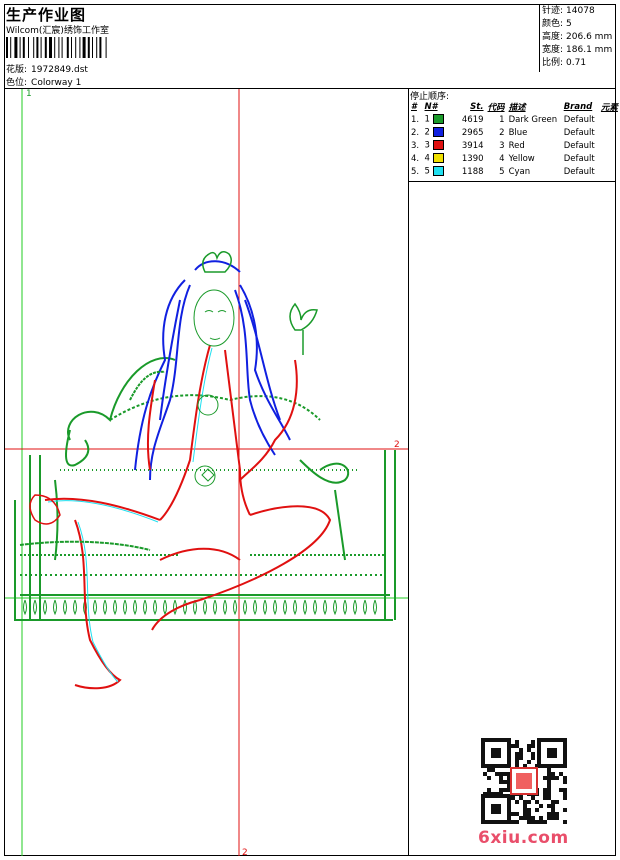 The image size is (620, 860). Describe the element at coordinates (29, 94) in the screenshot. I see `guide-marker-1: 1` at that location.